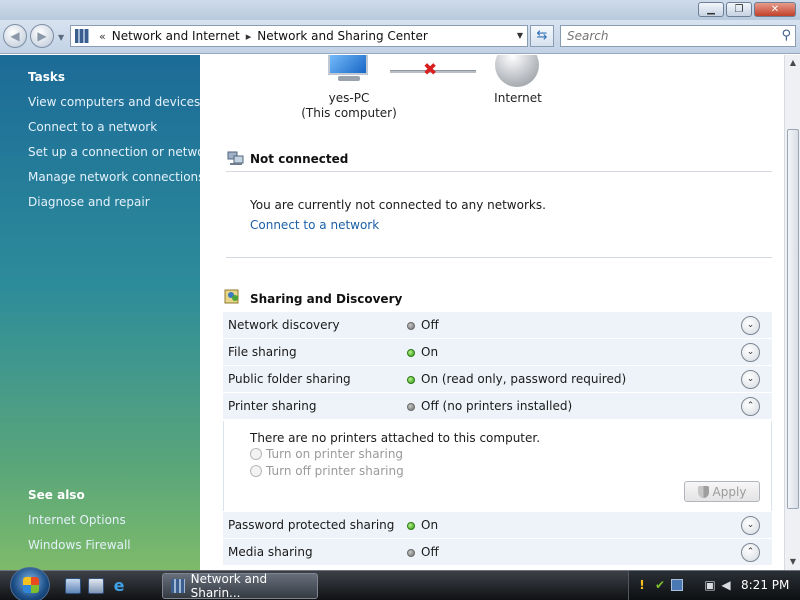 The width and height of the screenshot is (800, 600). Describe the element at coordinates (77, 520) in the screenshot. I see `see-also-internet-options: Internet Options` at that location.